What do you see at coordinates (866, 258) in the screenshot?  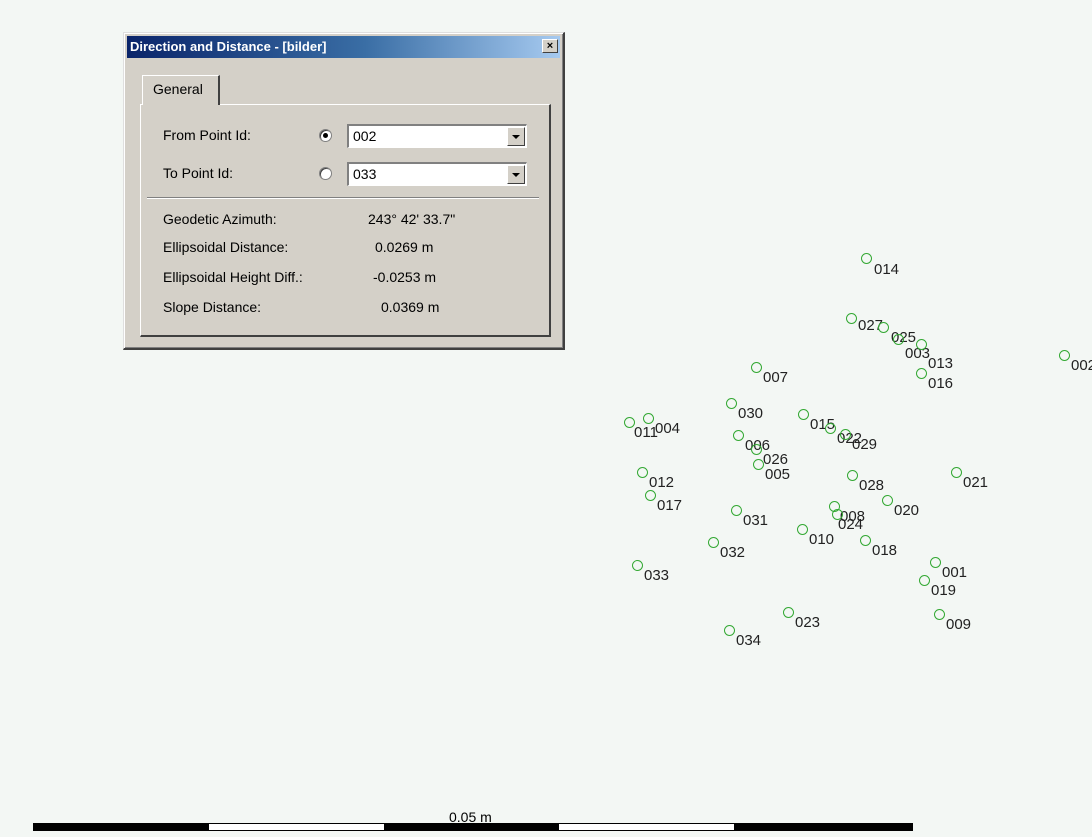 I see `point-014-marker` at bounding box center [866, 258].